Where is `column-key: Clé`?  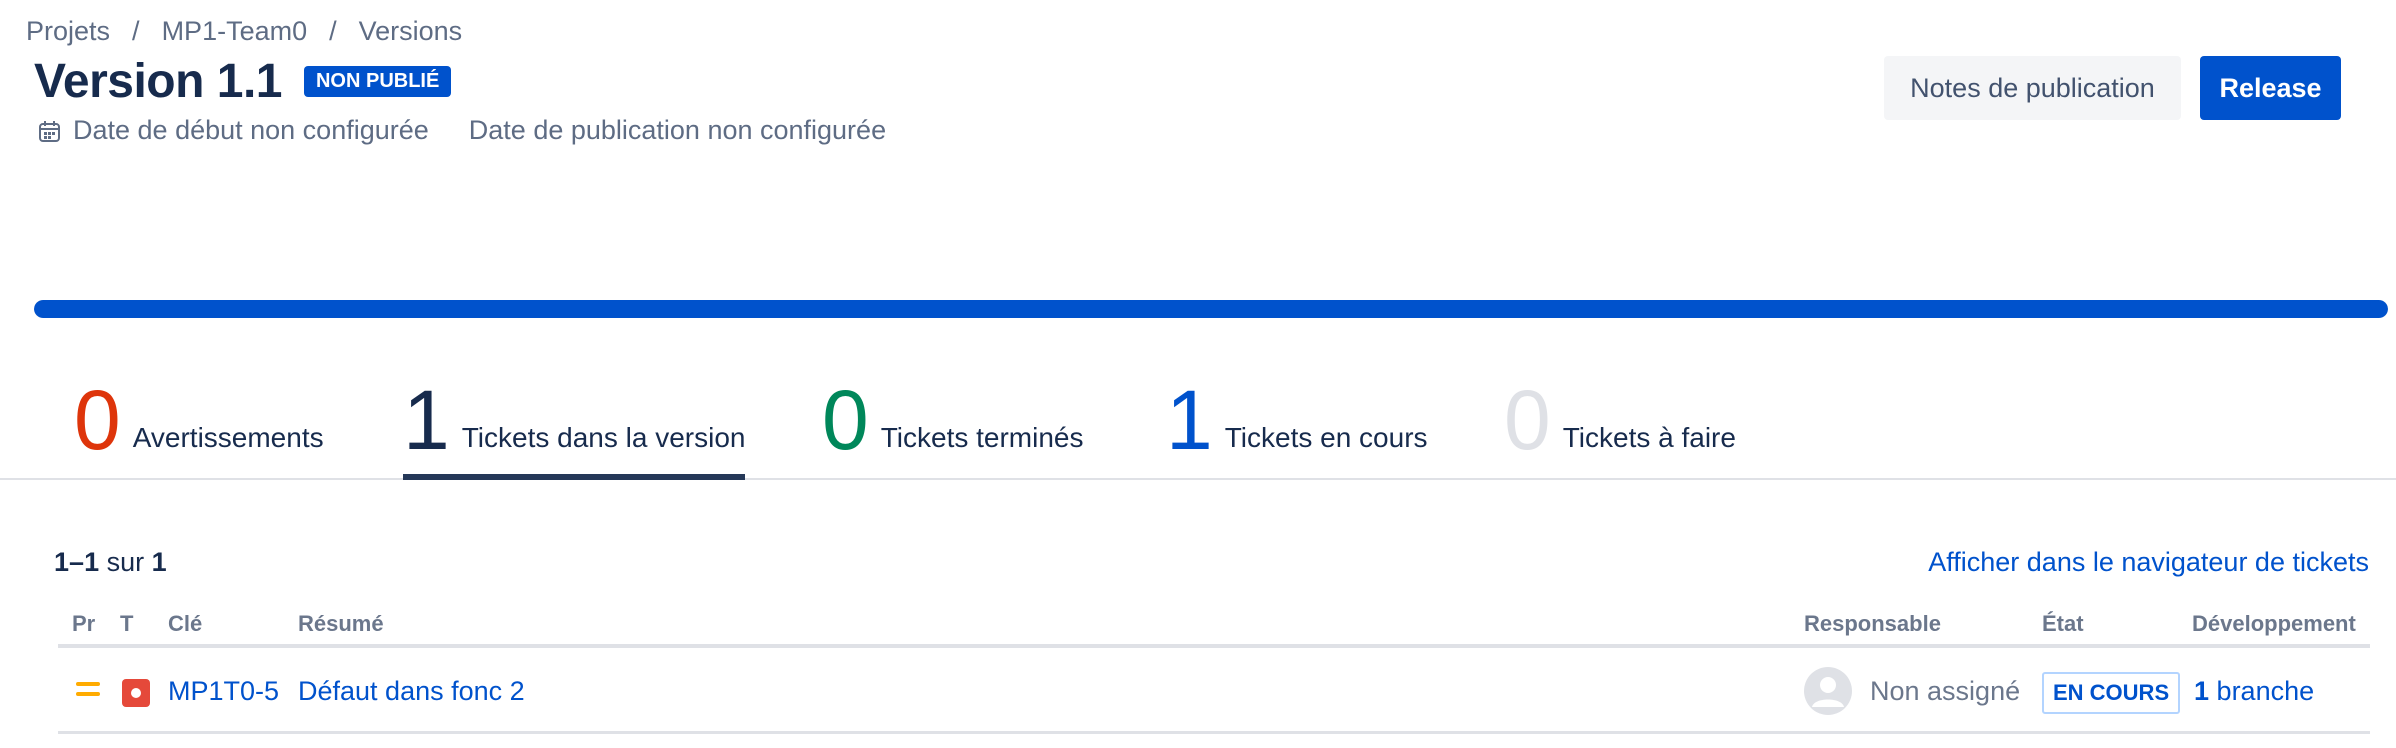 column-key: Clé is located at coordinates (185, 624).